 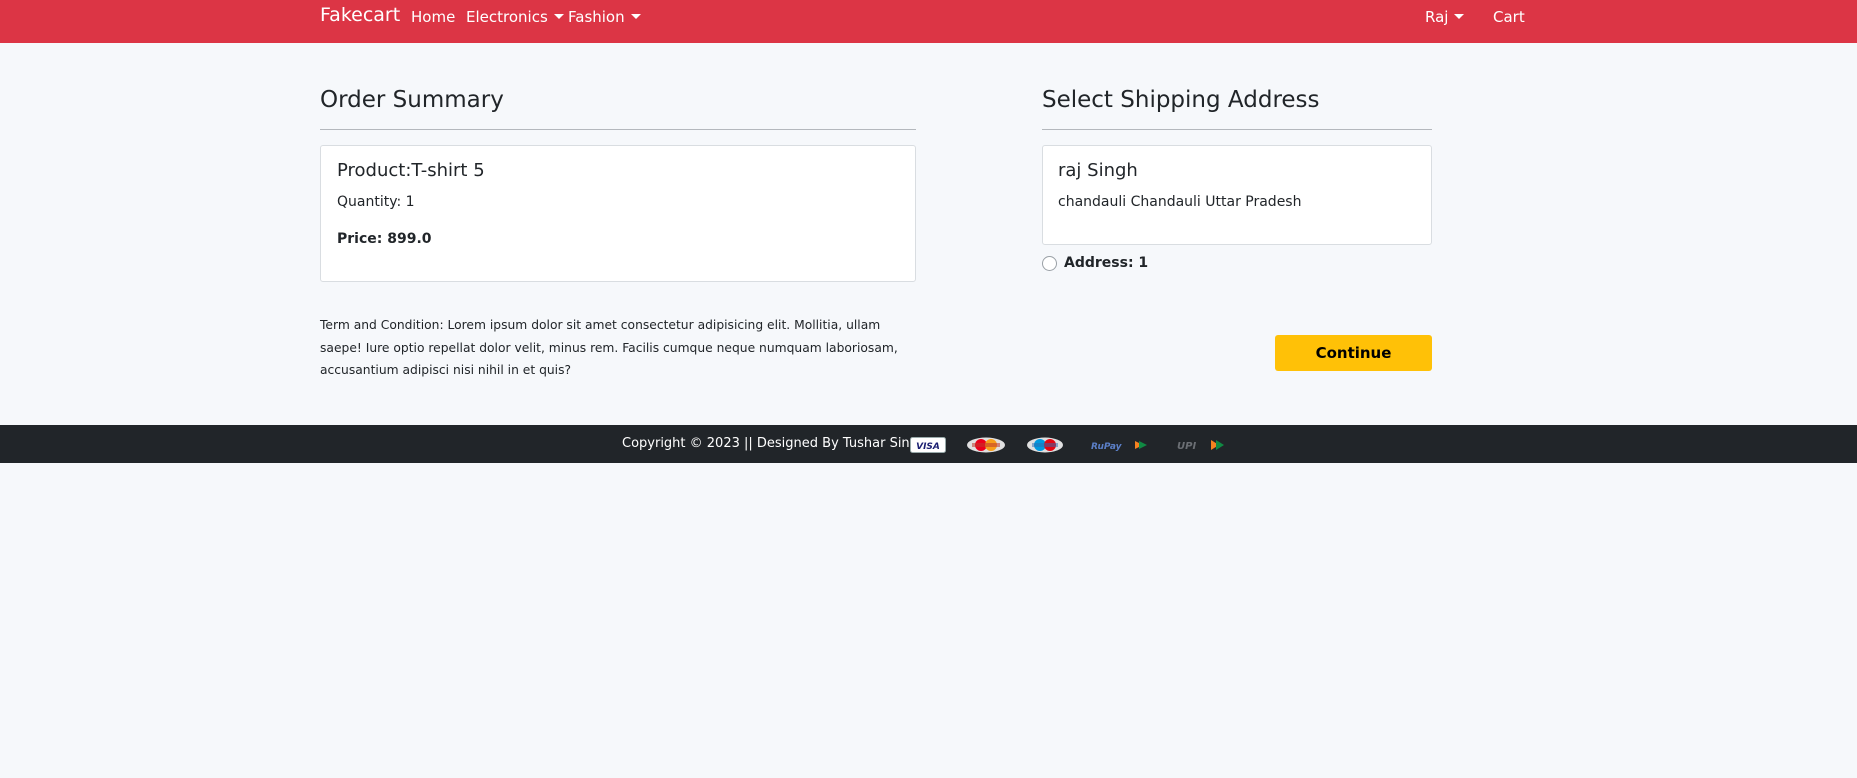 I want to click on user-name-label: Raj, so click(x=1437, y=17).